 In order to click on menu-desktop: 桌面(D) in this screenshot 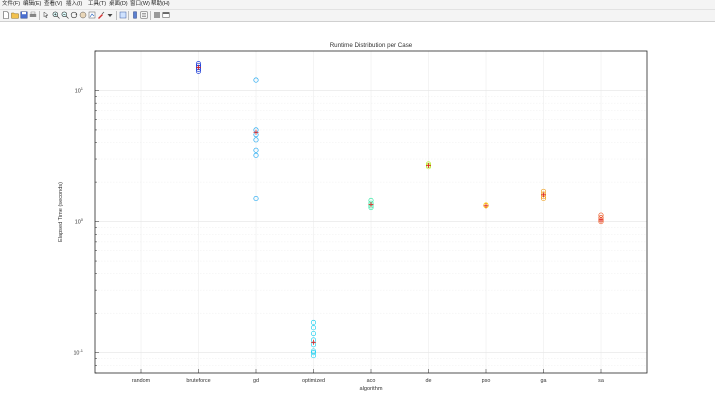, I will do `click(118, 4)`.